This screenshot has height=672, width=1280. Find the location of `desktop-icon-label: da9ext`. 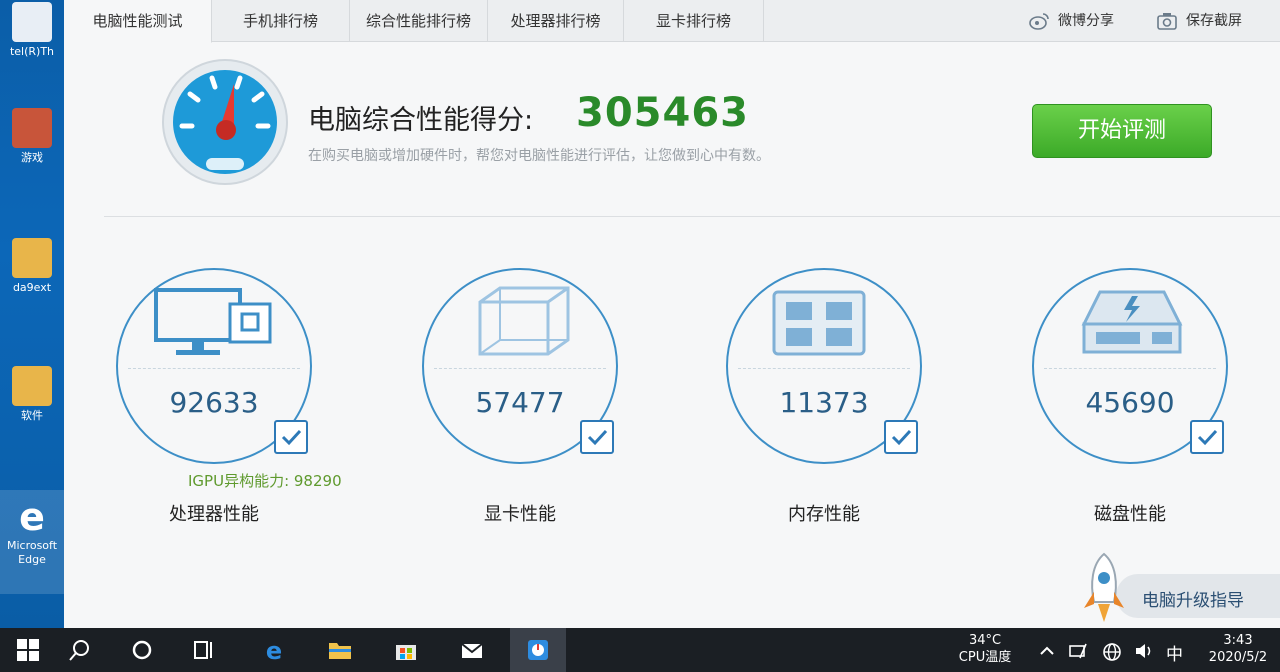

desktop-icon-label: da9ext is located at coordinates (32, 287).